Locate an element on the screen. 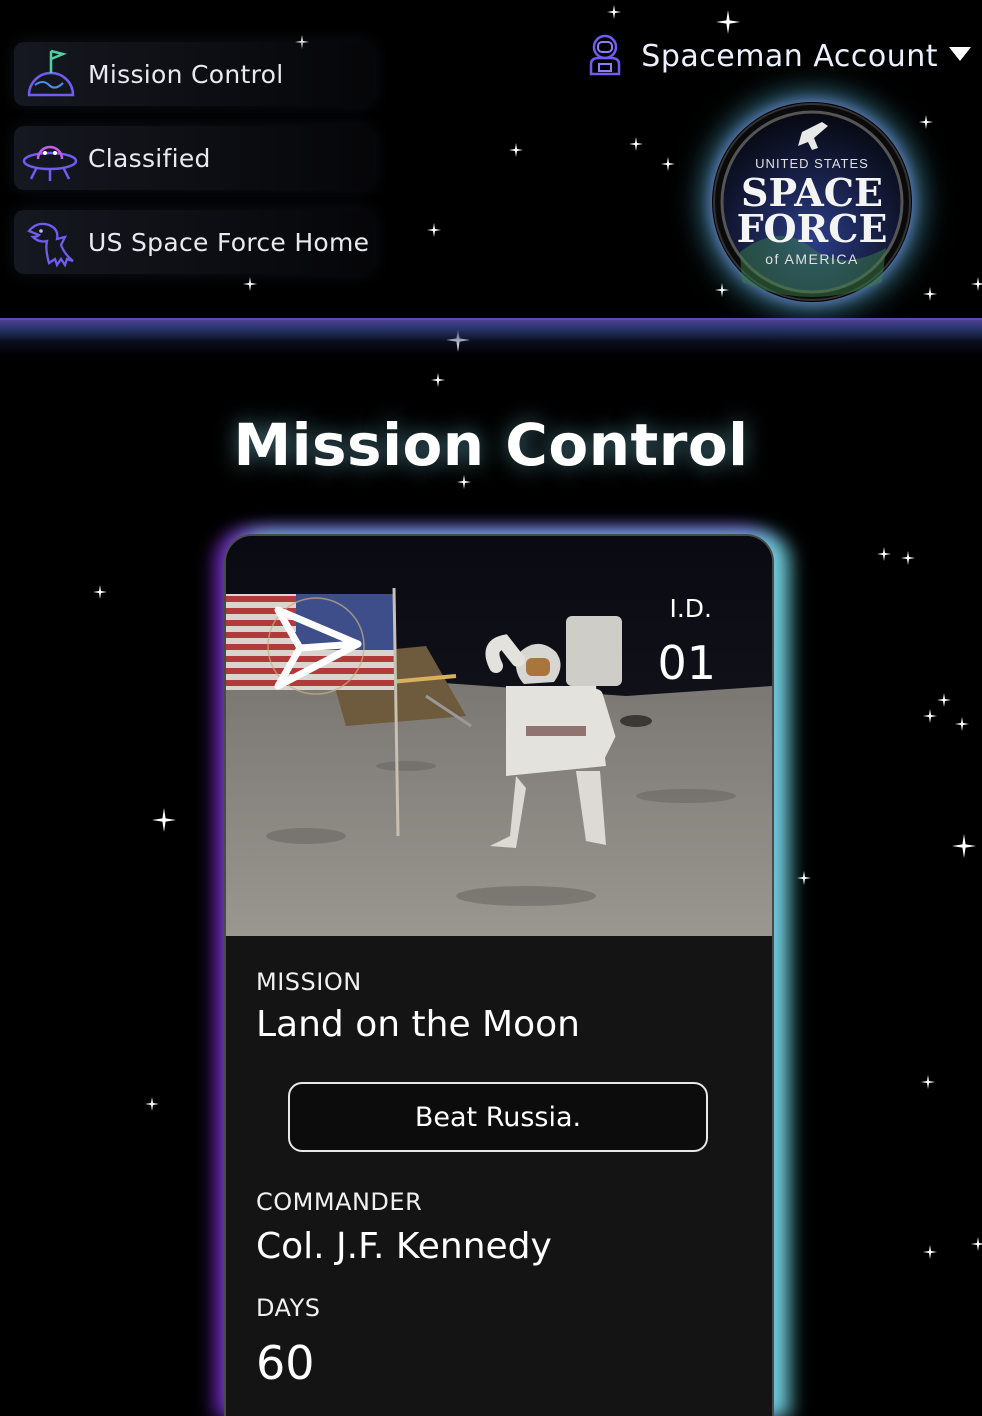 Image resolution: width=982 pixels, height=1416 pixels. alien-ufo-icon is located at coordinates (50, 158).